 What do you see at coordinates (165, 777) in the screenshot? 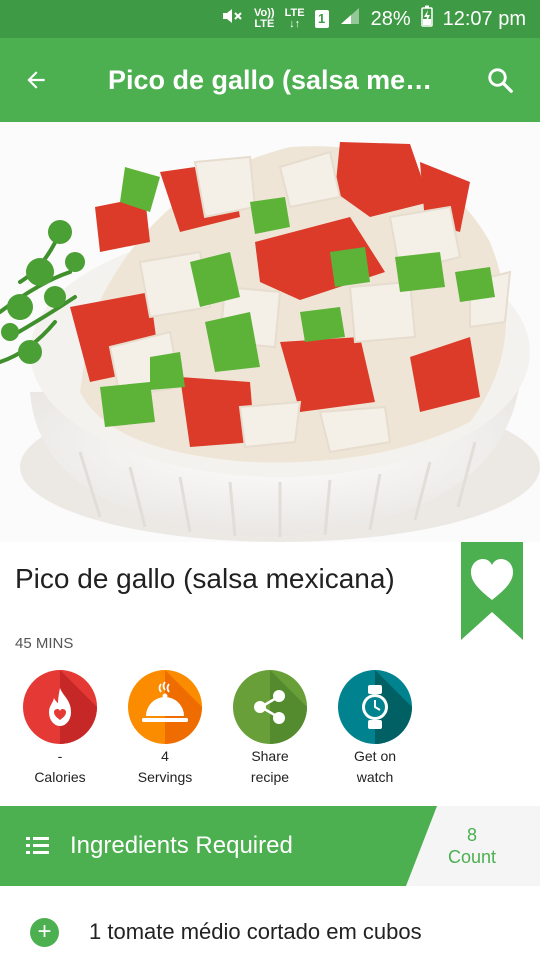
I see `servings-label: Servings` at bounding box center [165, 777].